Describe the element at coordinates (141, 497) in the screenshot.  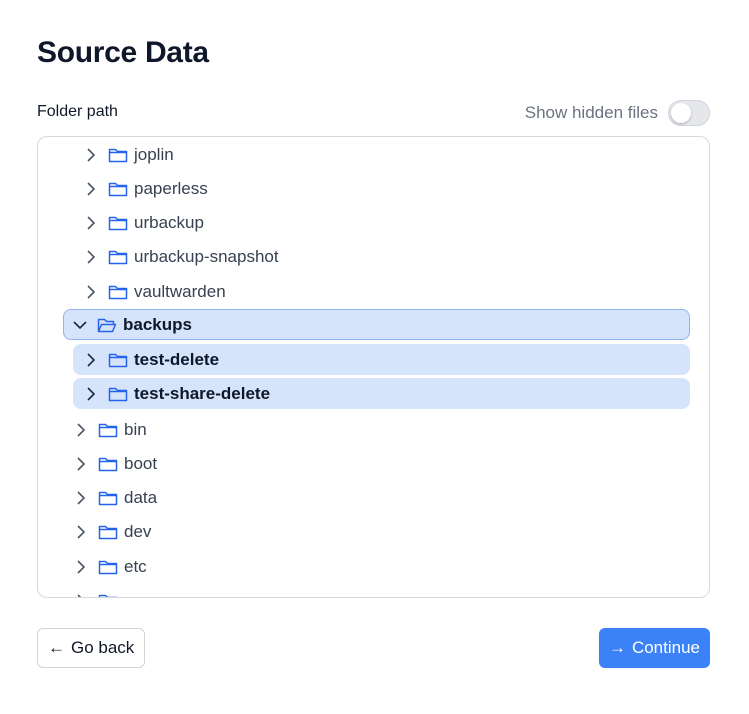
I see `tree-item-label: data` at that location.